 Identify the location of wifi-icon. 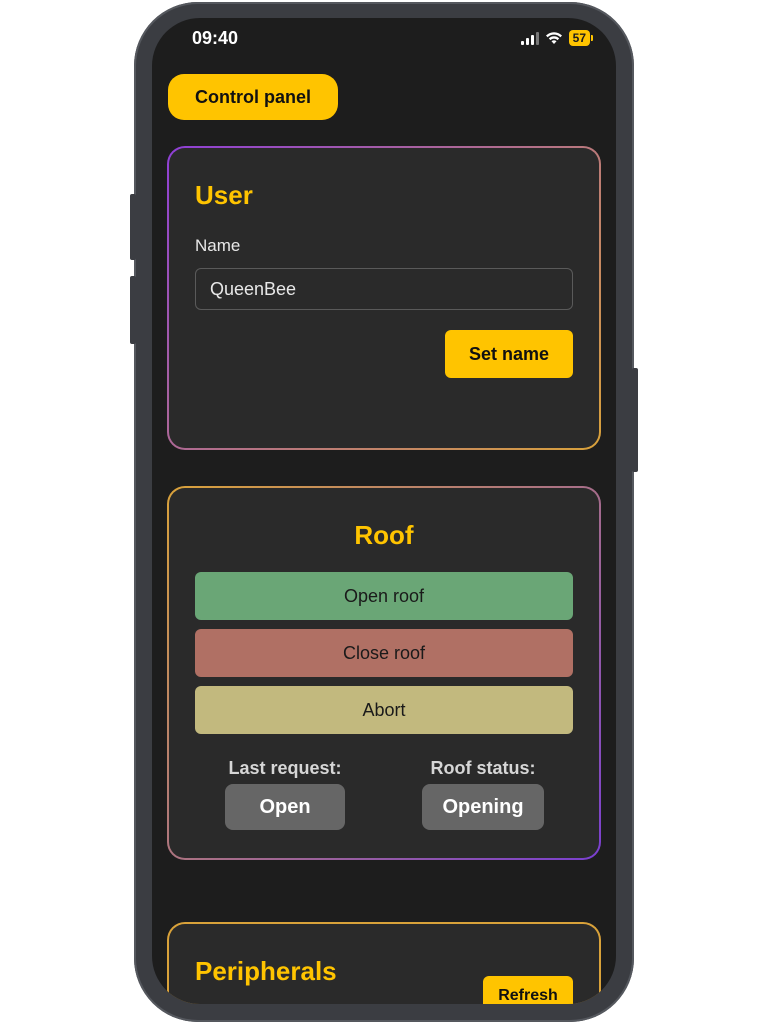
(553, 38).